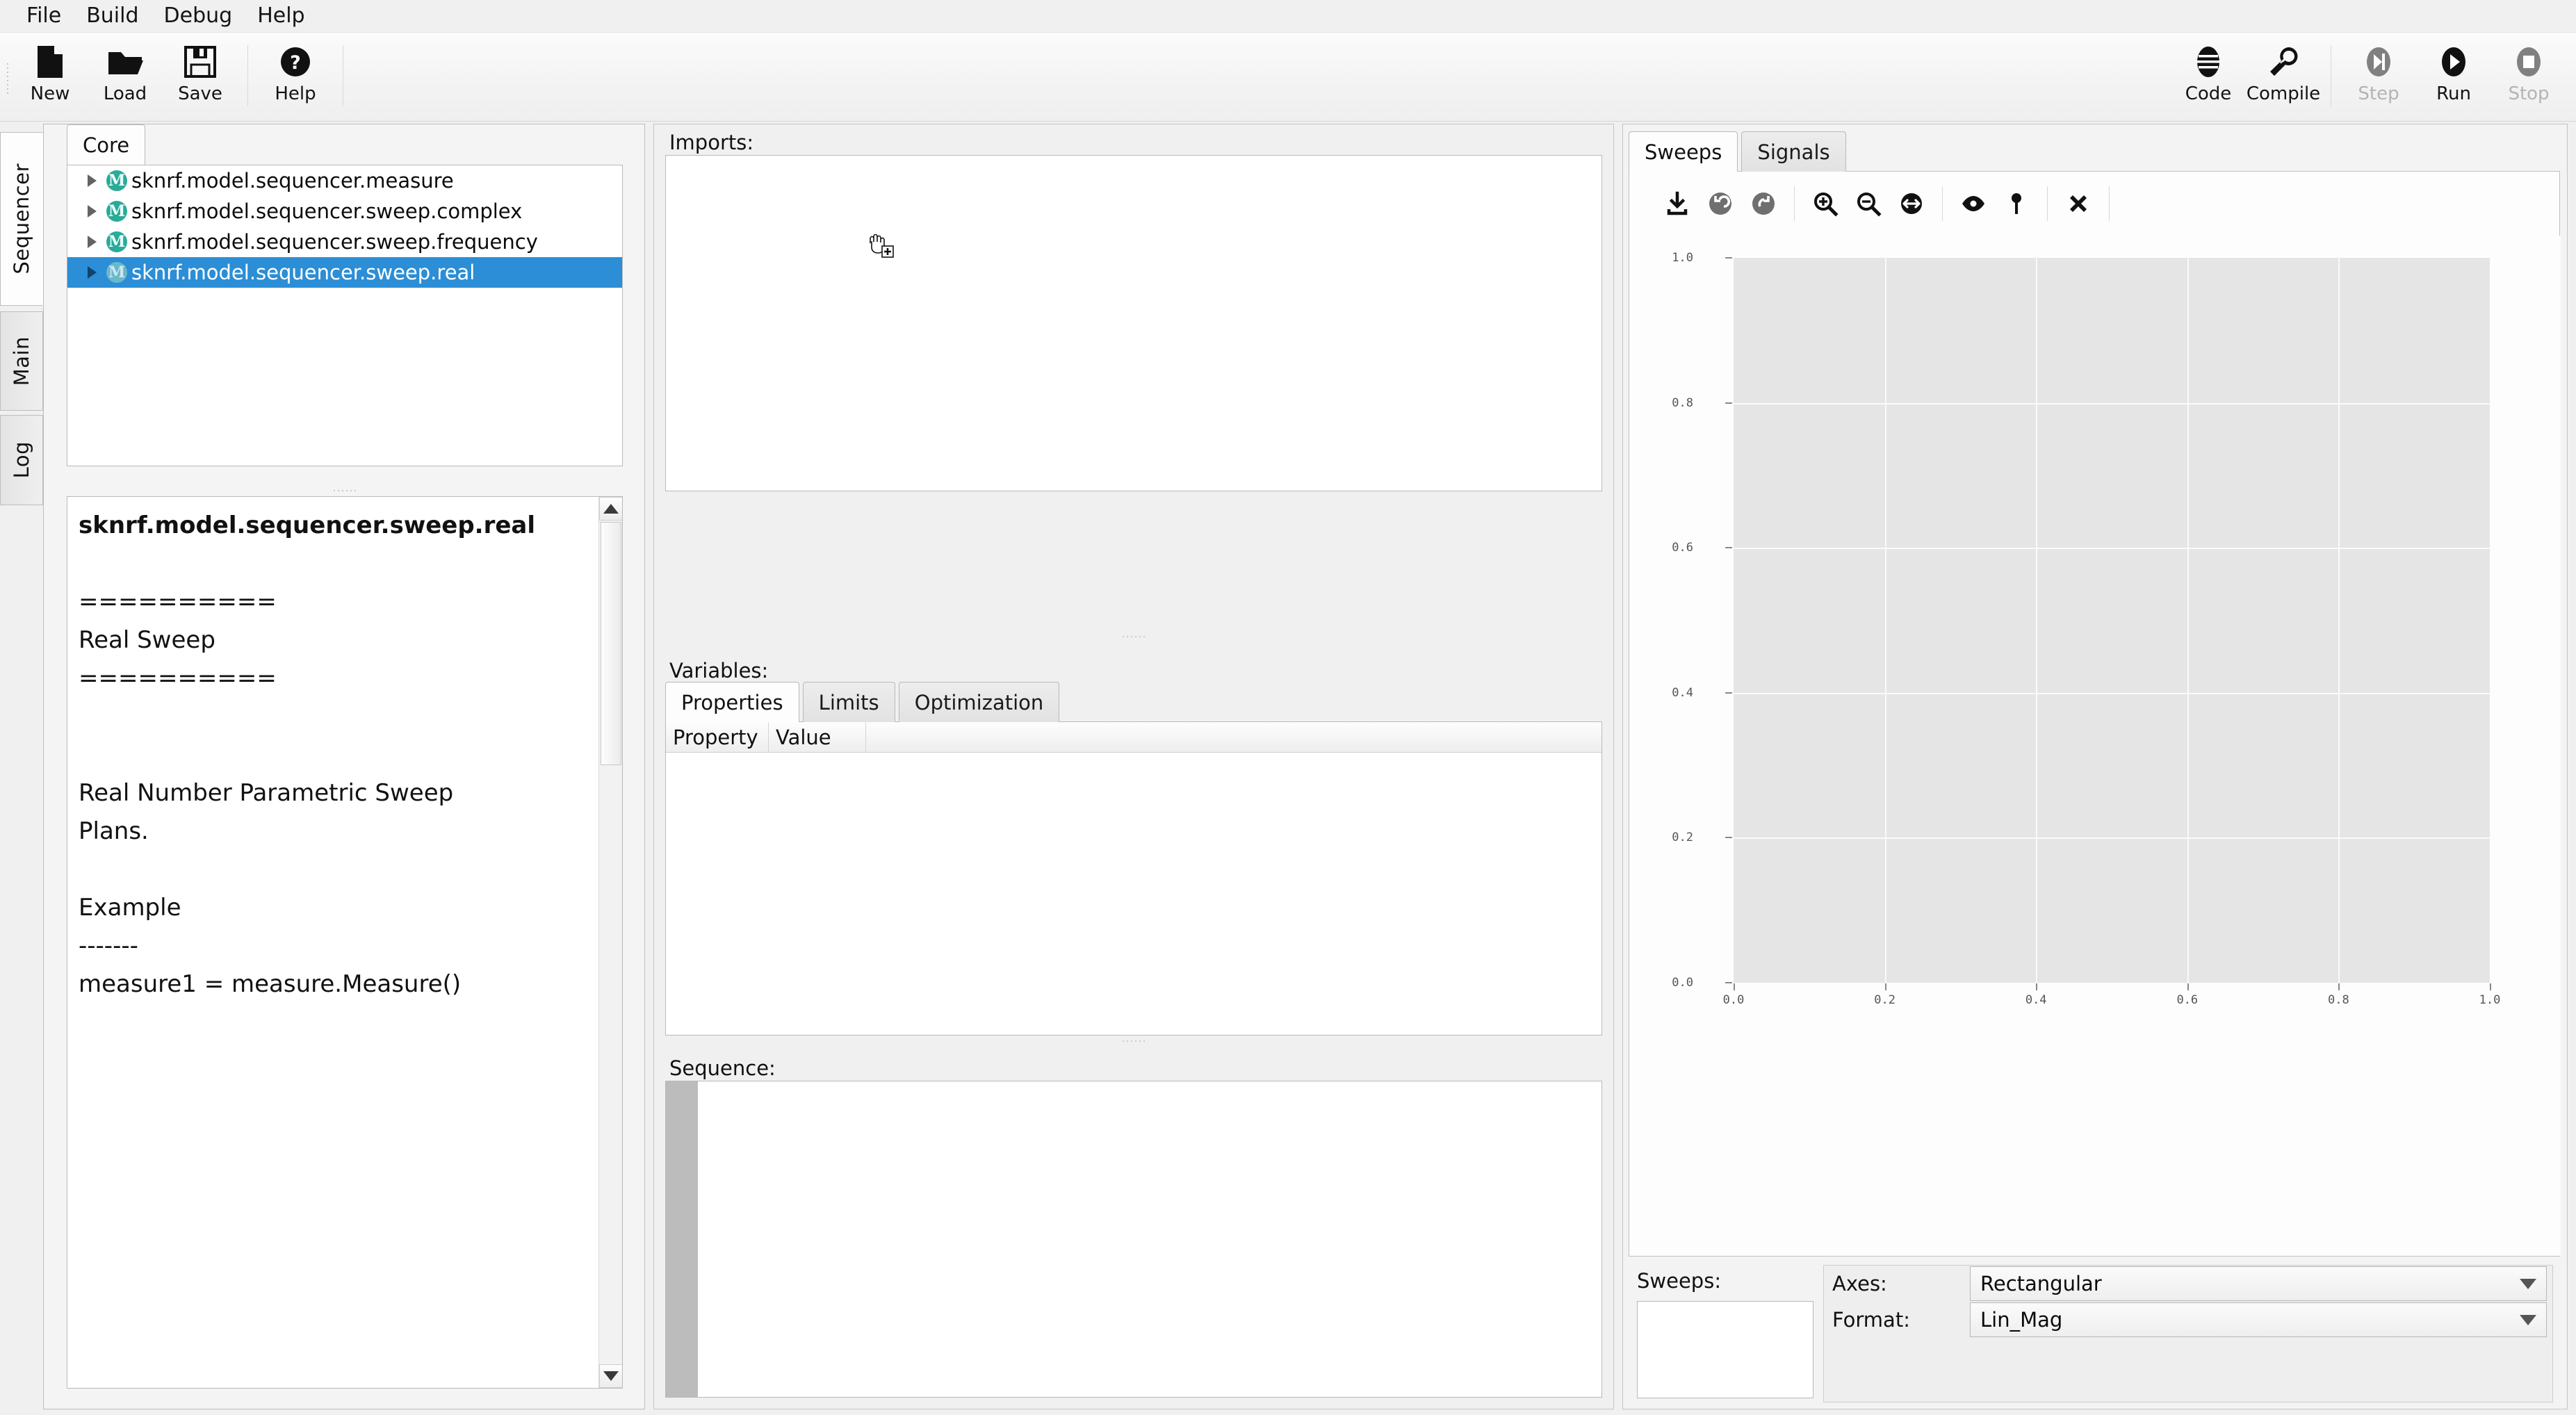  Describe the element at coordinates (21, 219) in the screenshot. I see `sidebar-item-sequencer: Sequencer` at that location.